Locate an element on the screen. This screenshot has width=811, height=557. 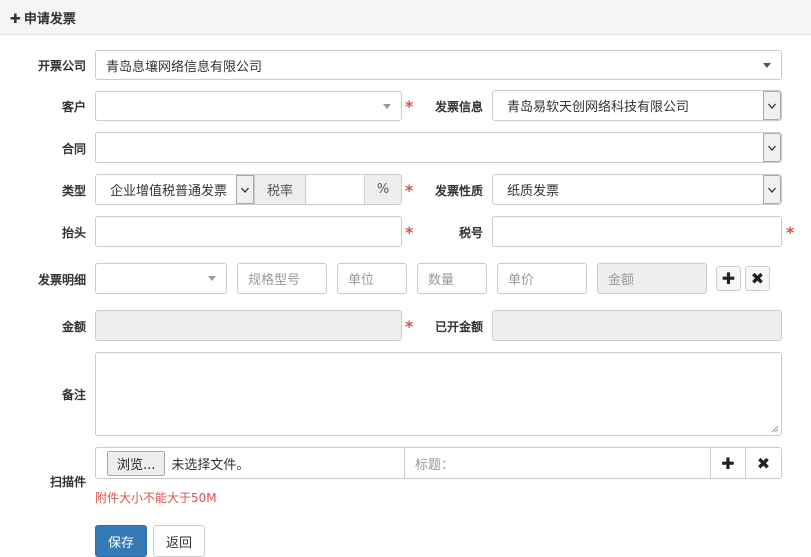
tax-no-input is located at coordinates (637, 231).